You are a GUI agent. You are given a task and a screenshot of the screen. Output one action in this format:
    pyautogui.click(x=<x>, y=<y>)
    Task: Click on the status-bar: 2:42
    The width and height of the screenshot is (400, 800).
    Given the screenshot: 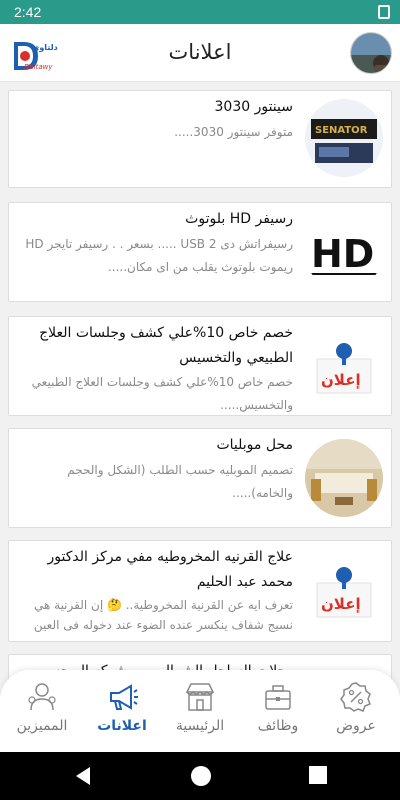 What is the action you would take?
    pyautogui.click(x=200, y=12)
    